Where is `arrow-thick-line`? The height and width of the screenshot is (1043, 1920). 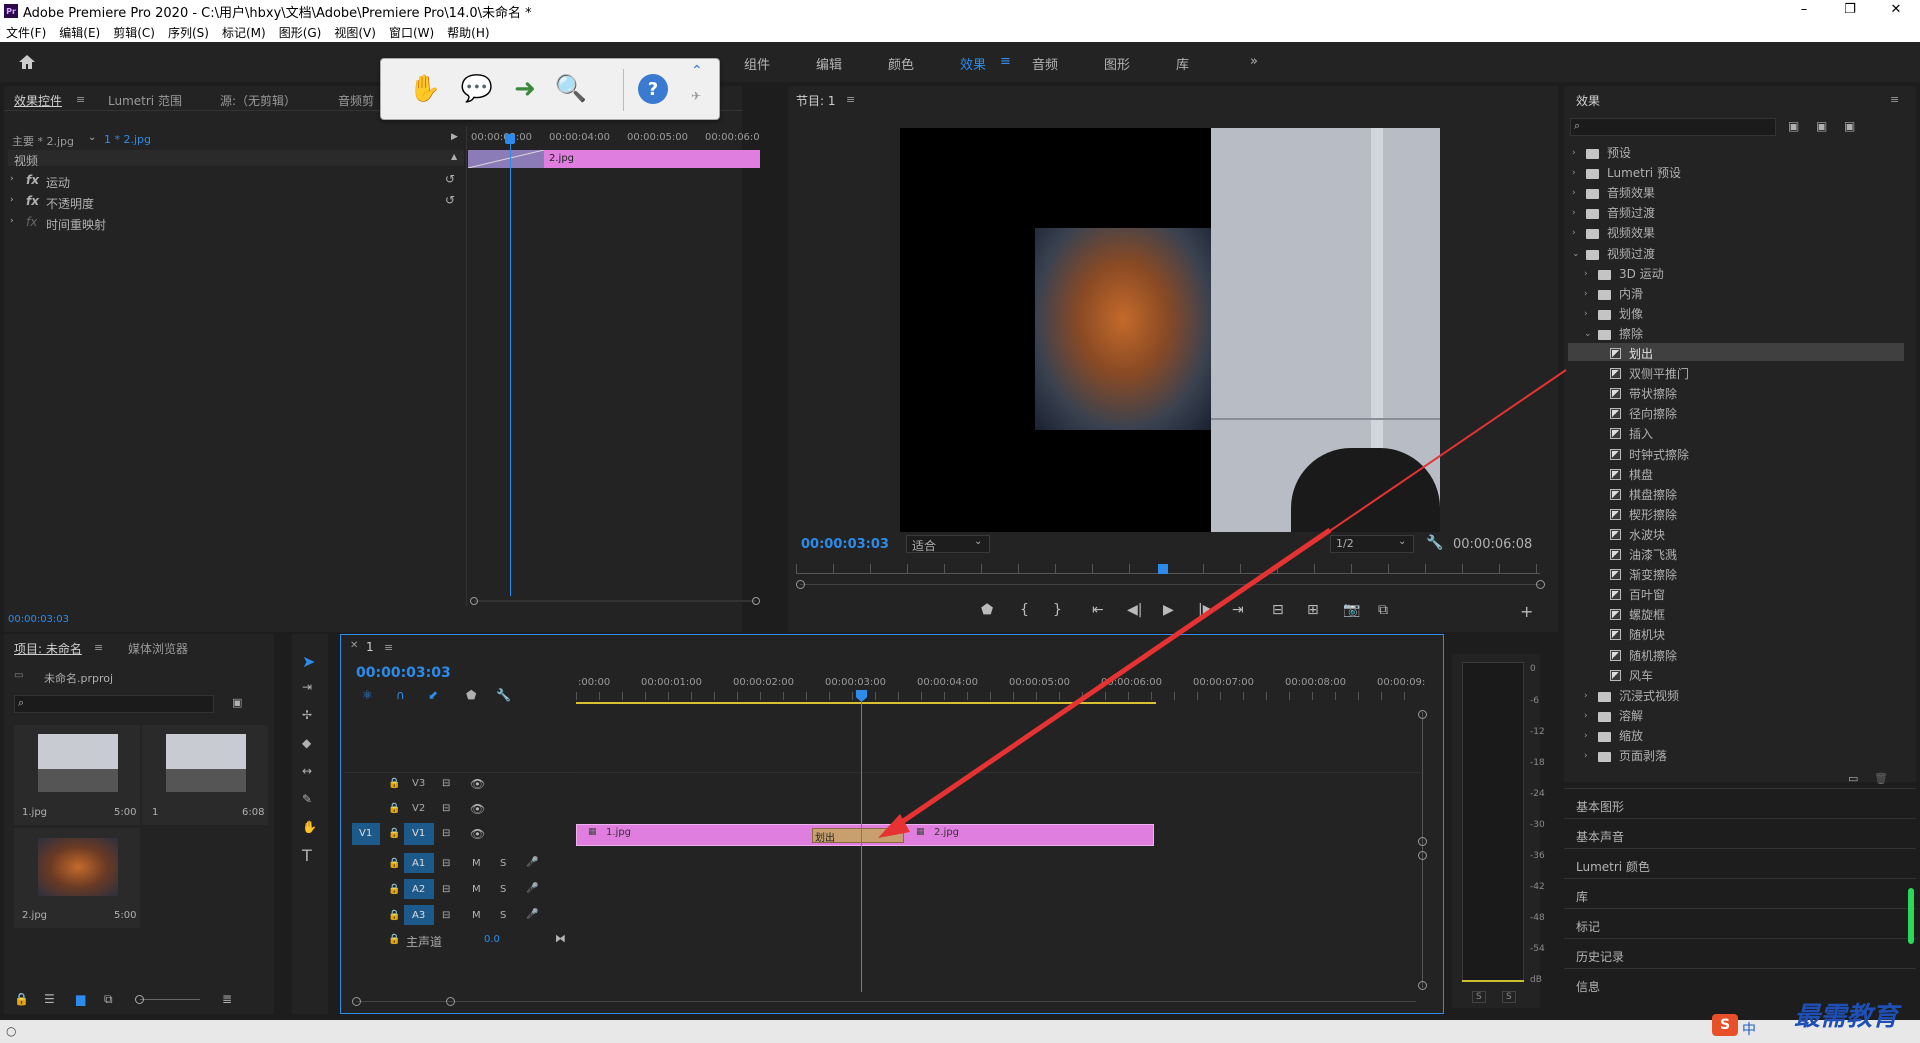
arrow-thick-line is located at coordinates (1113, 678).